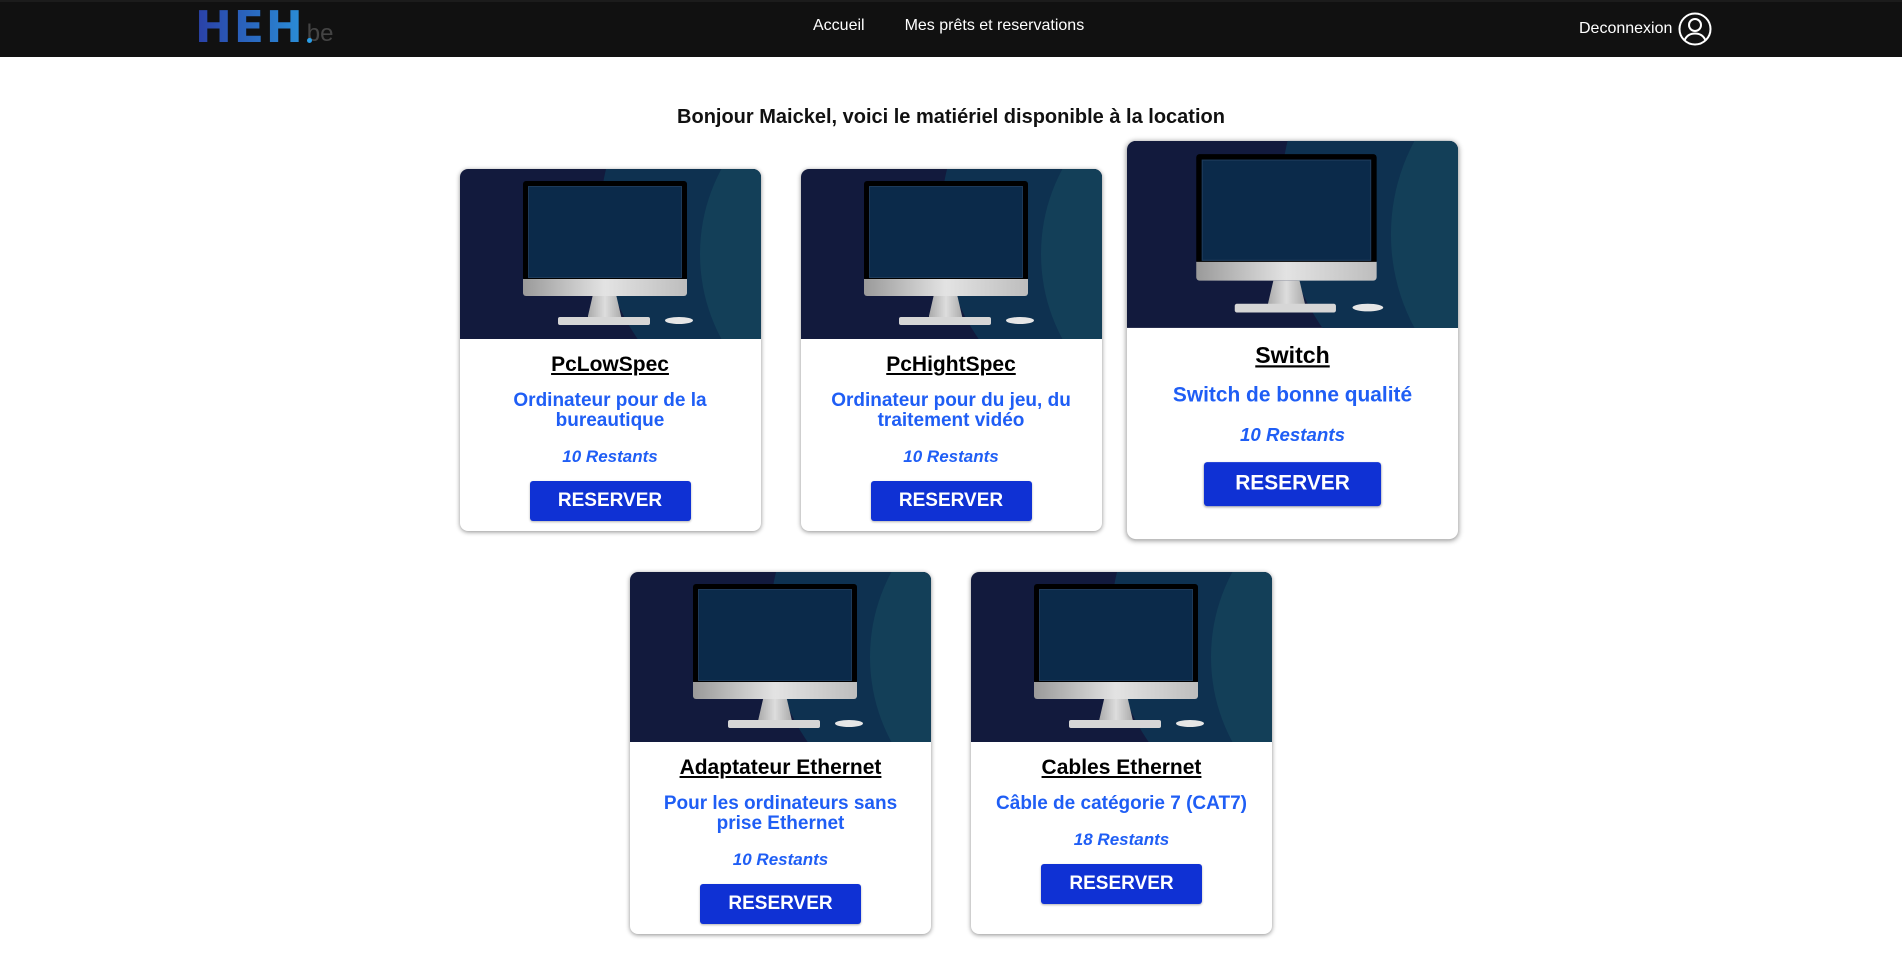 The height and width of the screenshot is (956, 1902). Describe the element at coordinates (1121, 767) in the screenshot. I see `equipment-title: Cables Ethernet` at that location.